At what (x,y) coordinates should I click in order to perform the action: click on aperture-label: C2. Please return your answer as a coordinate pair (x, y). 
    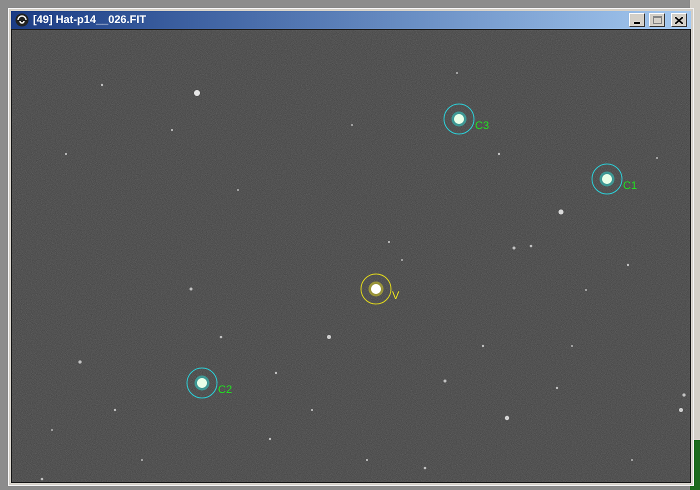
    Looking at the image, I should click on (225, 390).